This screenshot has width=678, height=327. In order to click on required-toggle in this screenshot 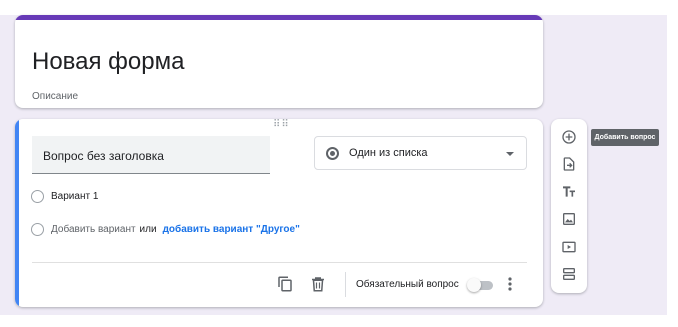, I will do `click(480, 285)`.